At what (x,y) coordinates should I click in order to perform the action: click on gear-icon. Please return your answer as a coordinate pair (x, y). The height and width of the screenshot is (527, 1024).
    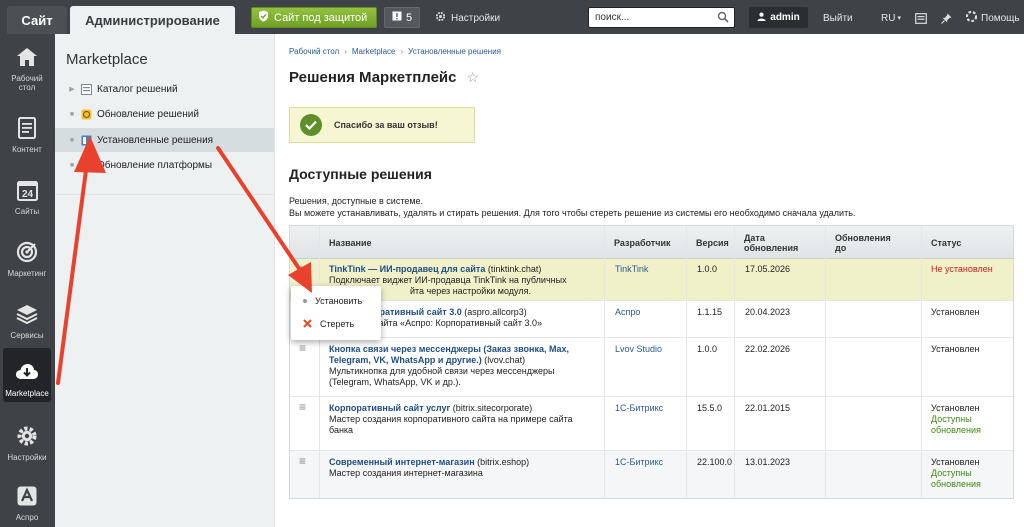
    Looking at the image, I should click on (440, 18).